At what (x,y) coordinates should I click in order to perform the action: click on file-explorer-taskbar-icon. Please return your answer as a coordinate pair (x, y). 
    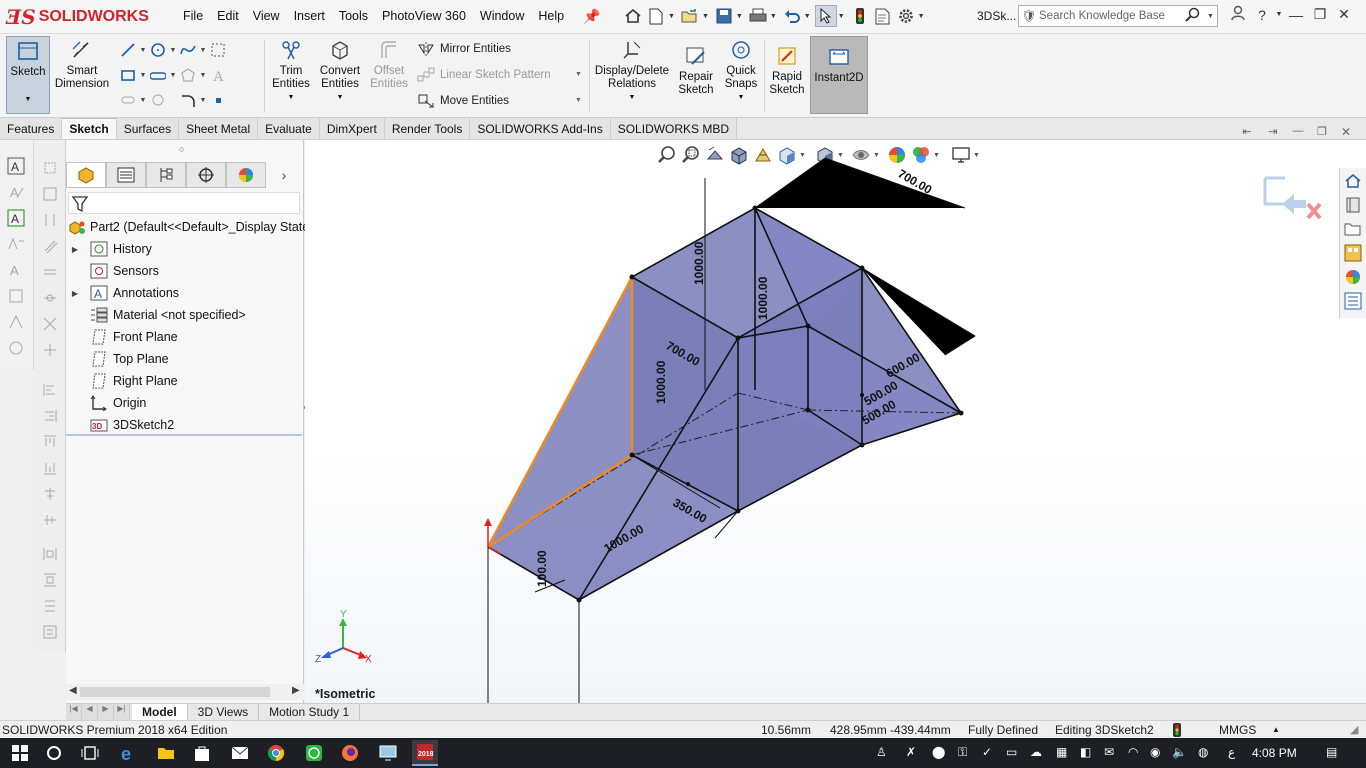
    Looking at the image, I should click on (166, 753).